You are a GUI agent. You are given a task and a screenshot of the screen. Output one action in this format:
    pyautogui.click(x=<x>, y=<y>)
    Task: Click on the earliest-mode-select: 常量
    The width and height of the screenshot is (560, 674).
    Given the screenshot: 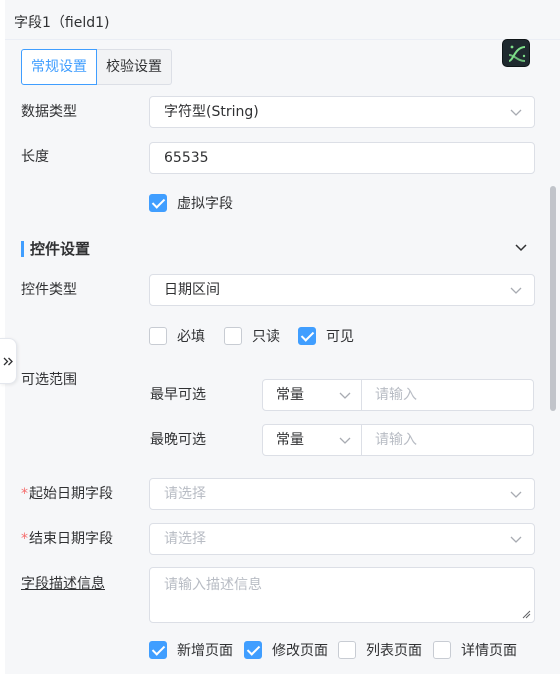 What is the action you would take?
    pyautogui.click(x=312, y=395)
    